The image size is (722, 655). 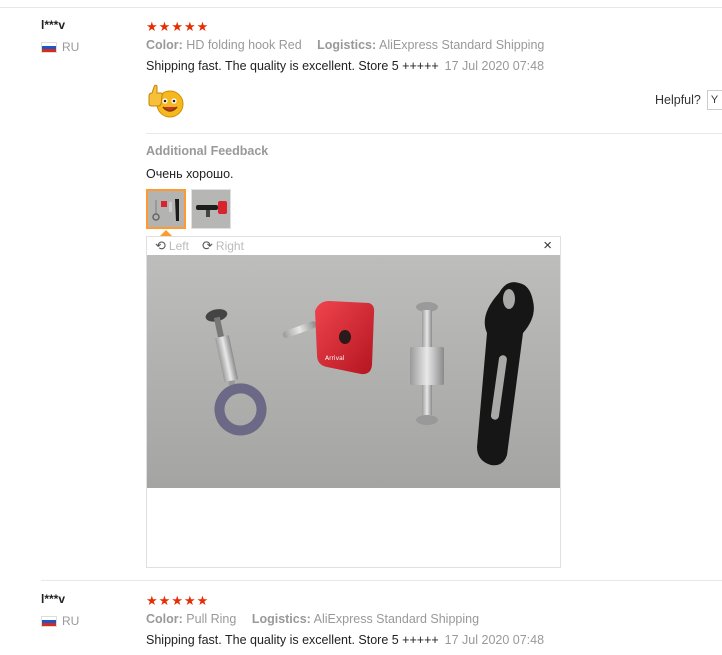 I want to click on svg-text: Arrival, so click(x=335, y=358).